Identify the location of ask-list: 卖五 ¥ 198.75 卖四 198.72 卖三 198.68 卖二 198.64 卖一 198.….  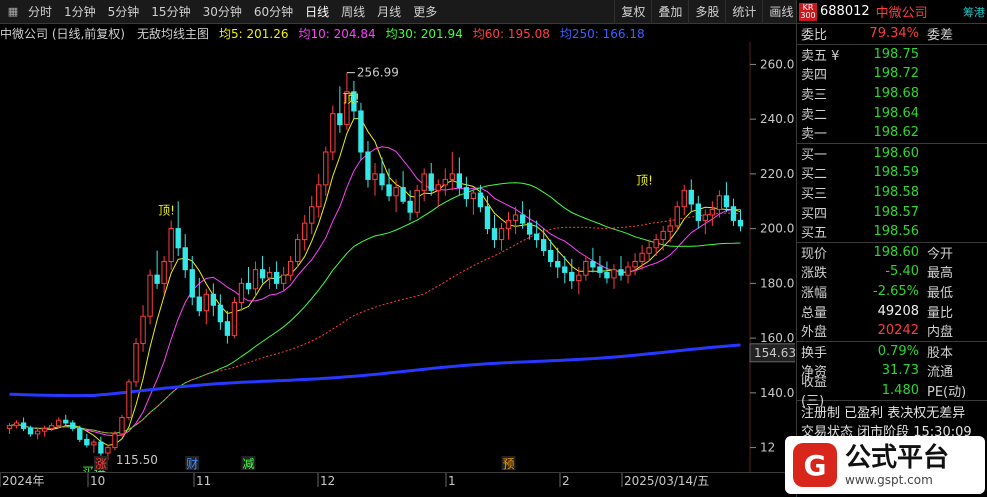
(892, 94).